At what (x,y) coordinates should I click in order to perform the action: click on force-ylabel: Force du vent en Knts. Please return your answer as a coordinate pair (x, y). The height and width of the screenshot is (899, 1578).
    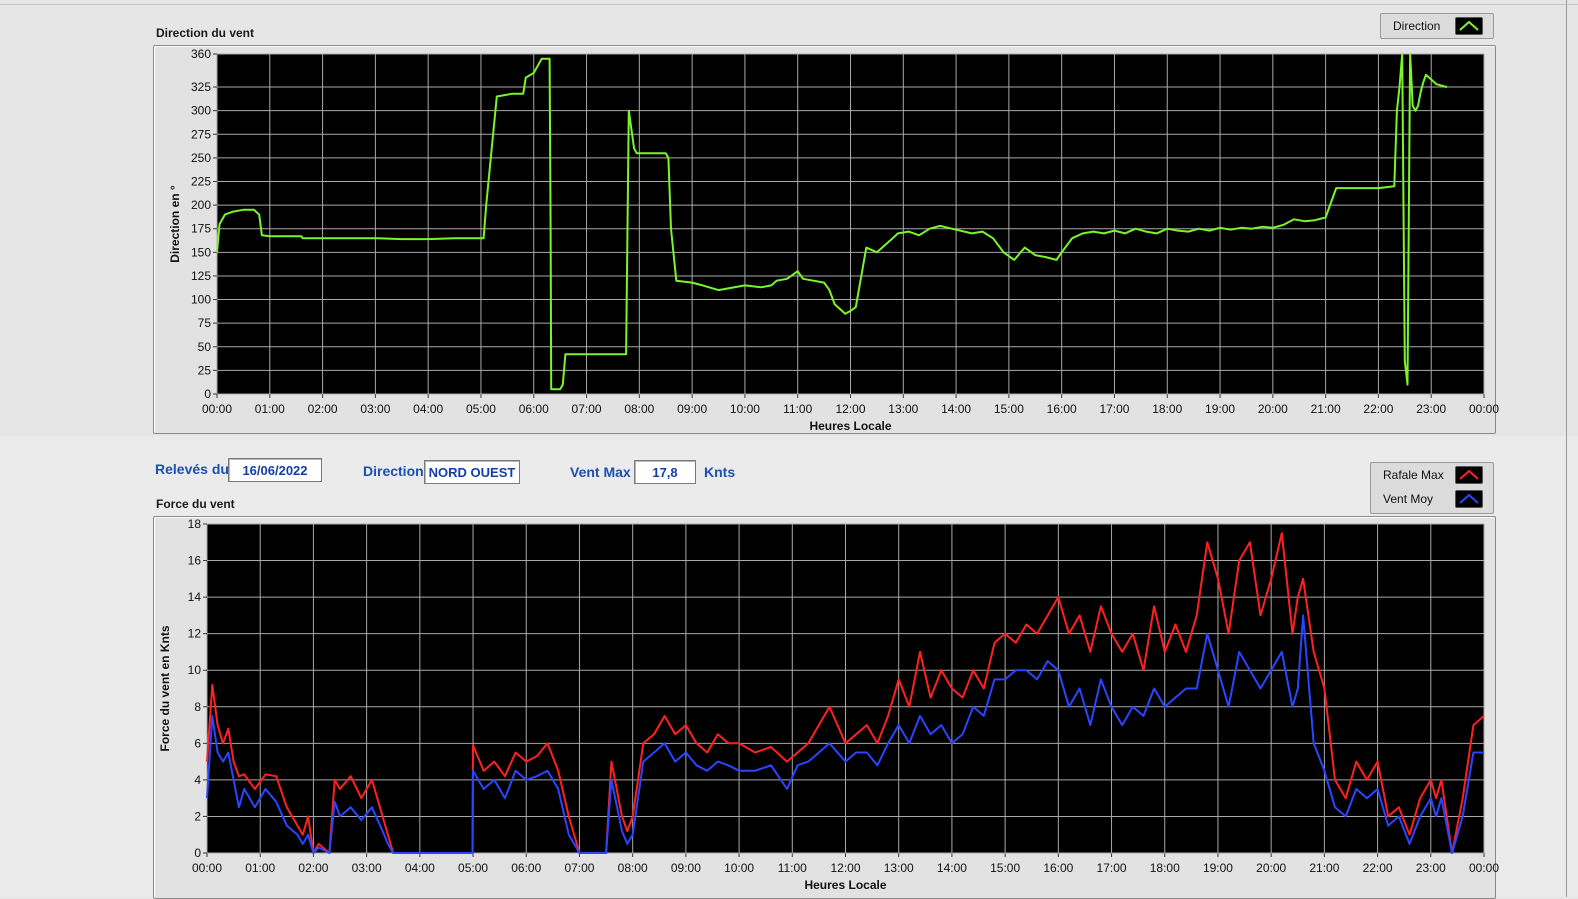
    Looking at the image, I should click on (165, 688).